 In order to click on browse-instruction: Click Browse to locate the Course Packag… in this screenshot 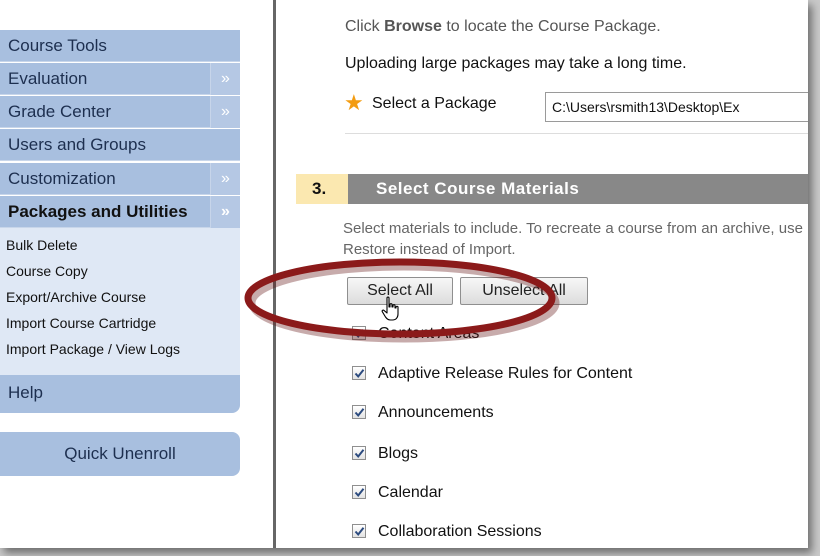, I will do `click(503, 26)`.